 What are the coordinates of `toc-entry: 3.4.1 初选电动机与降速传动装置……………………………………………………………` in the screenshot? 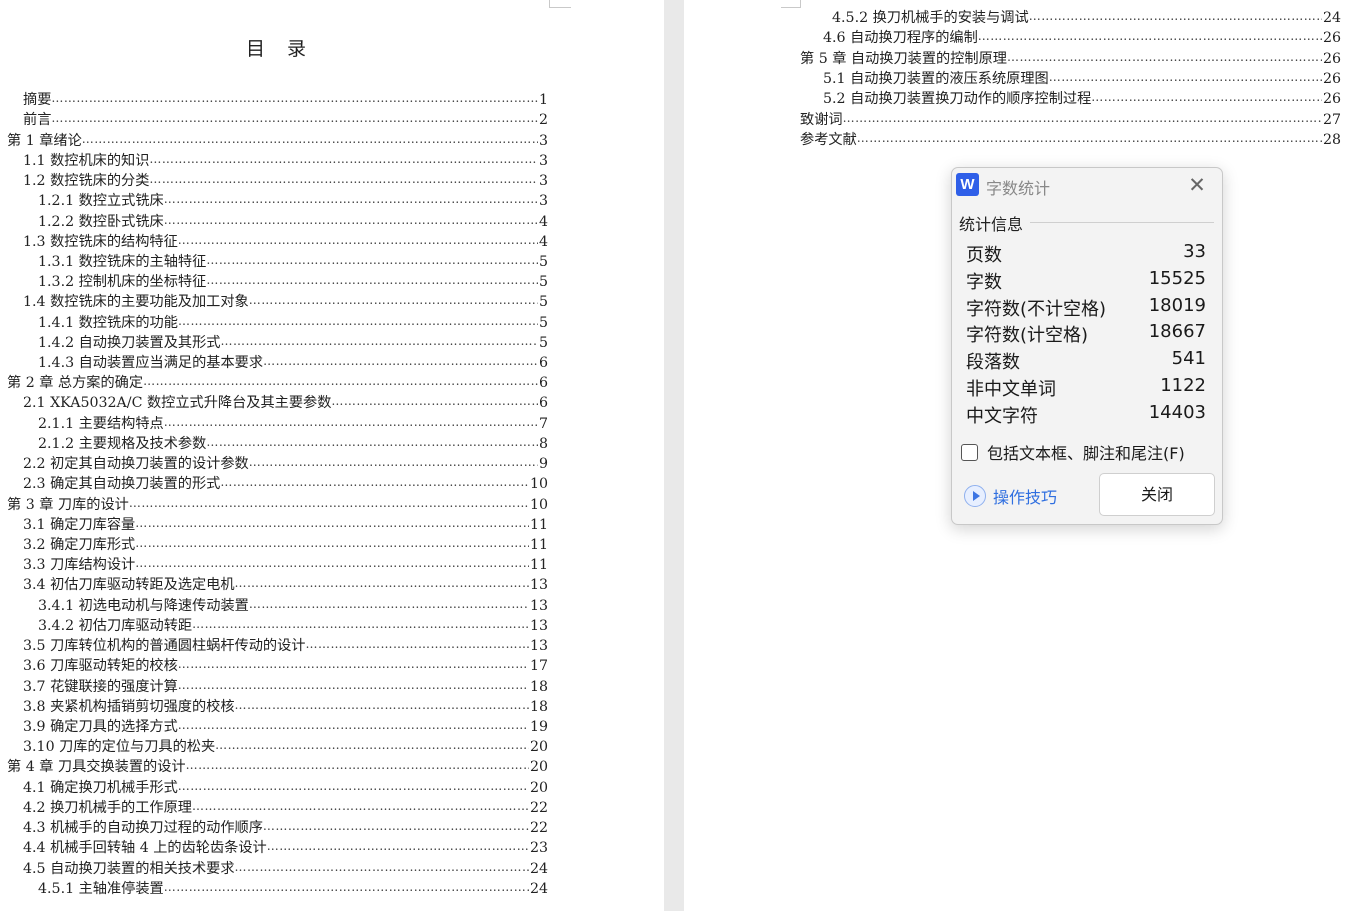 It's located at (293, 605).